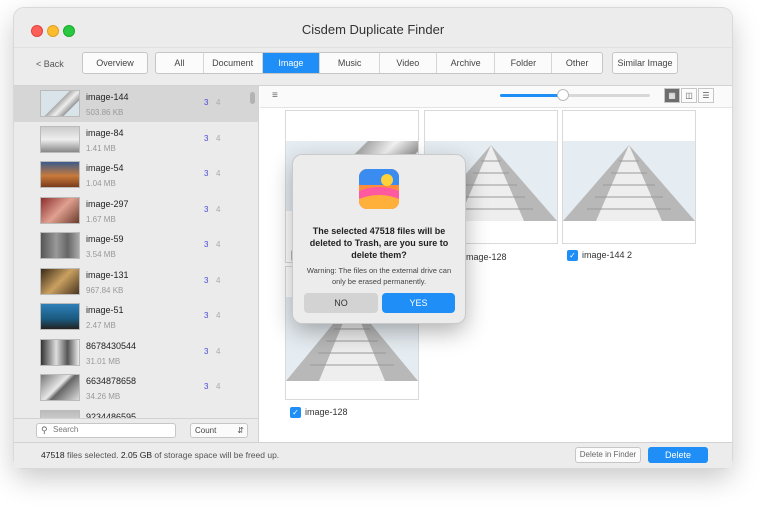  Describe the element at coordinates (103, 361) in the screenshot. I see `item-size: 31.01 MB` at that location.